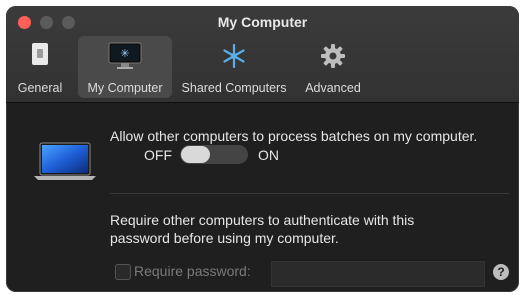 Image resolution: width=523 pixels, height=295 pixels. Describe the element at coordinates (333, 88) in the screenshot. I see `tab-advanced-label: Advanced` at that location.